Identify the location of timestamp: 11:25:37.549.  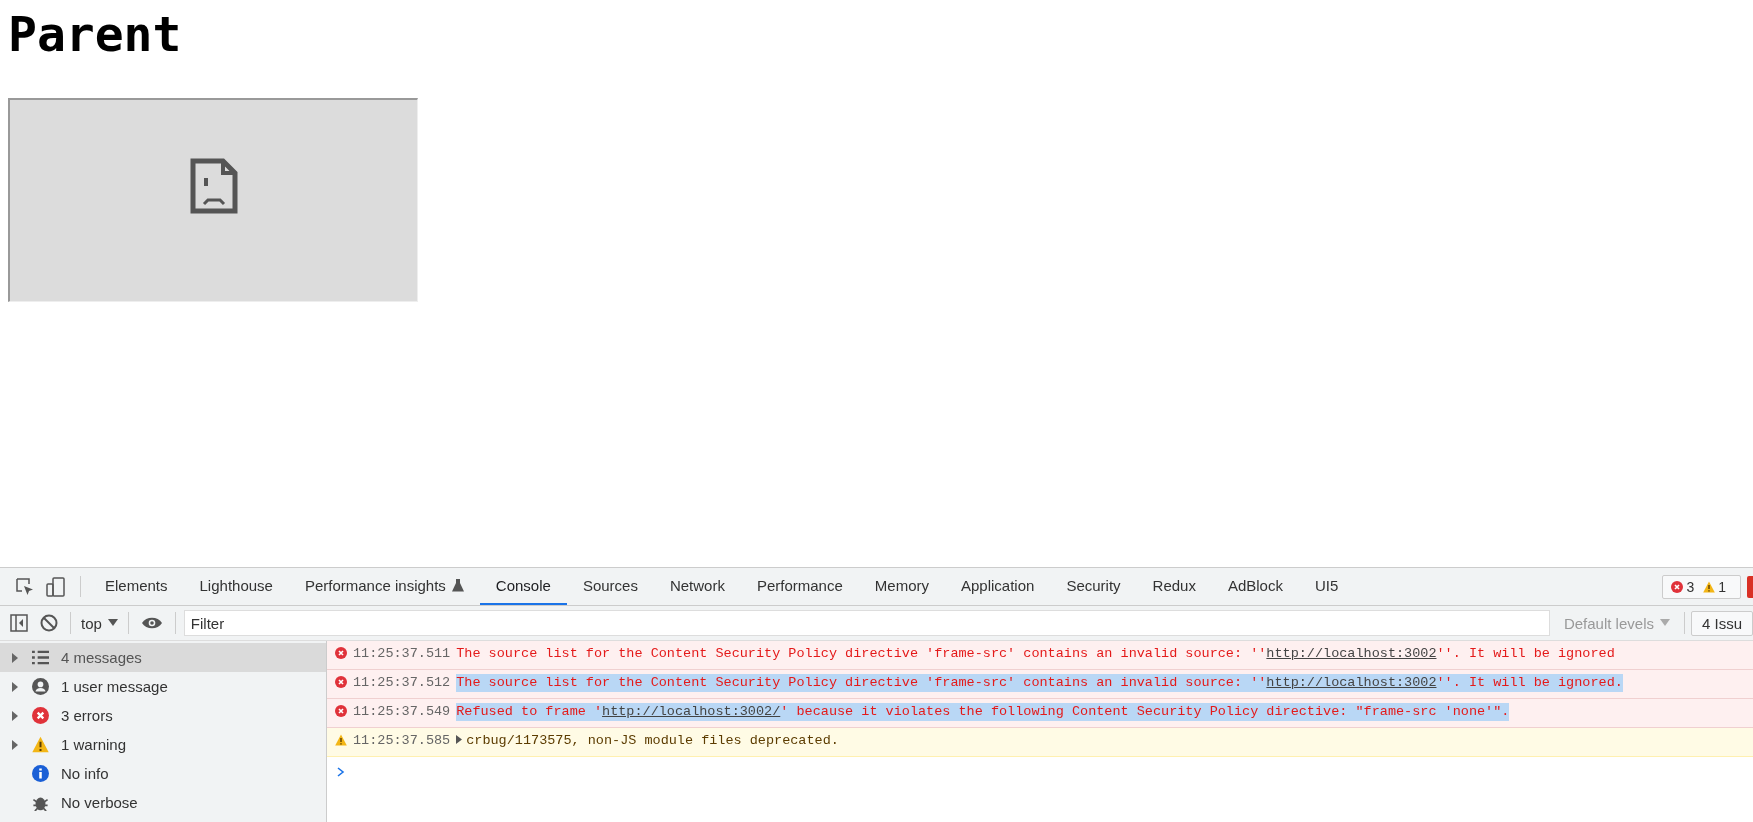
(402, 712).